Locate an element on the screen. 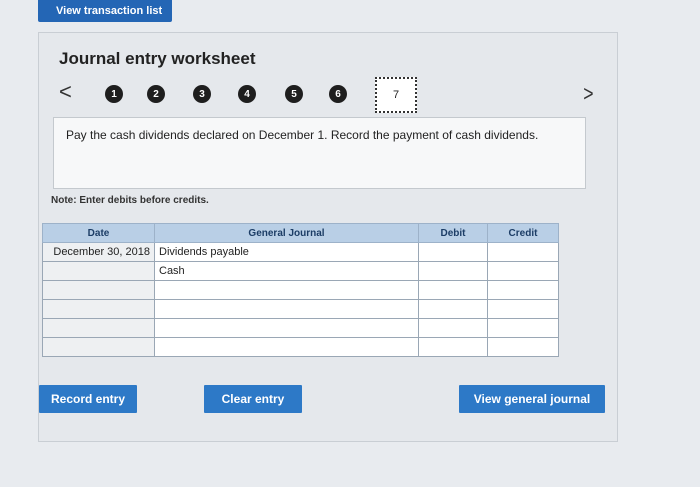 The image size is (700, 487). journal-header-row: Date General Journal Debit Credit is located at coordinates (300, 233).